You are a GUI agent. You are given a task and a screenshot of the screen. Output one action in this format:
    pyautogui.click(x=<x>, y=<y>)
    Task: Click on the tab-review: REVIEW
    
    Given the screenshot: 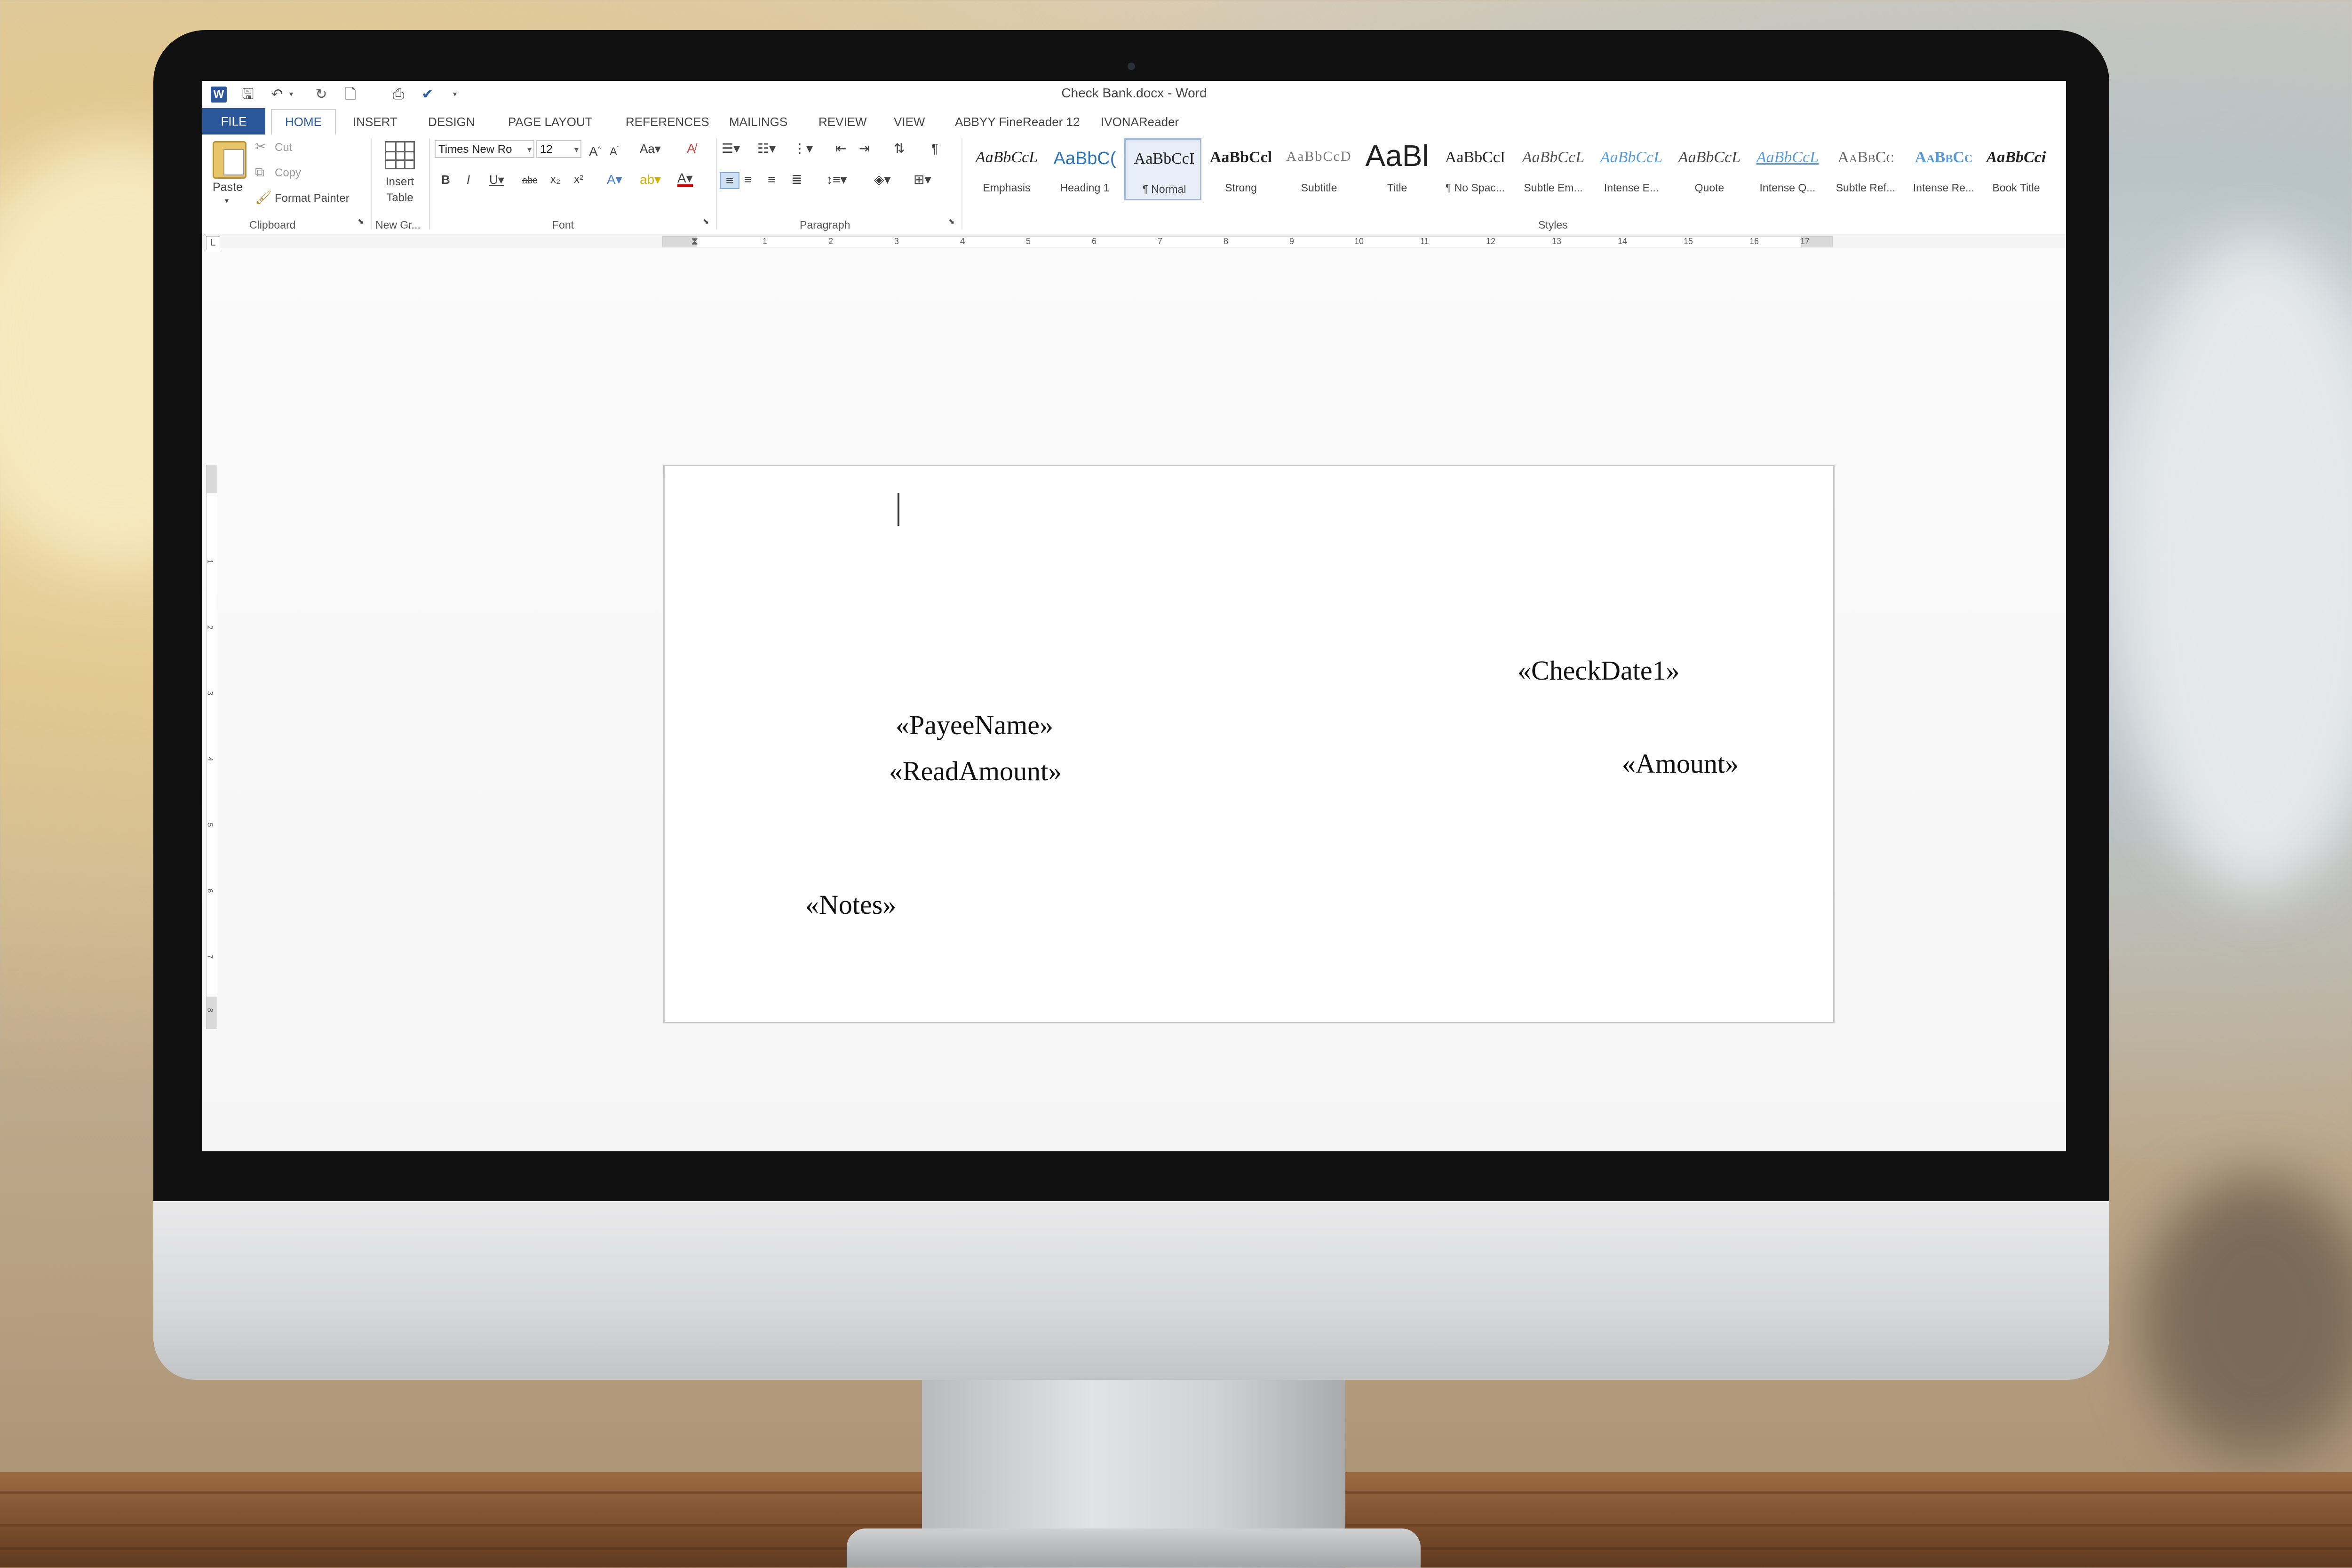 What is the action you would take?
    pyautogui.click(x=842, y=124)
    